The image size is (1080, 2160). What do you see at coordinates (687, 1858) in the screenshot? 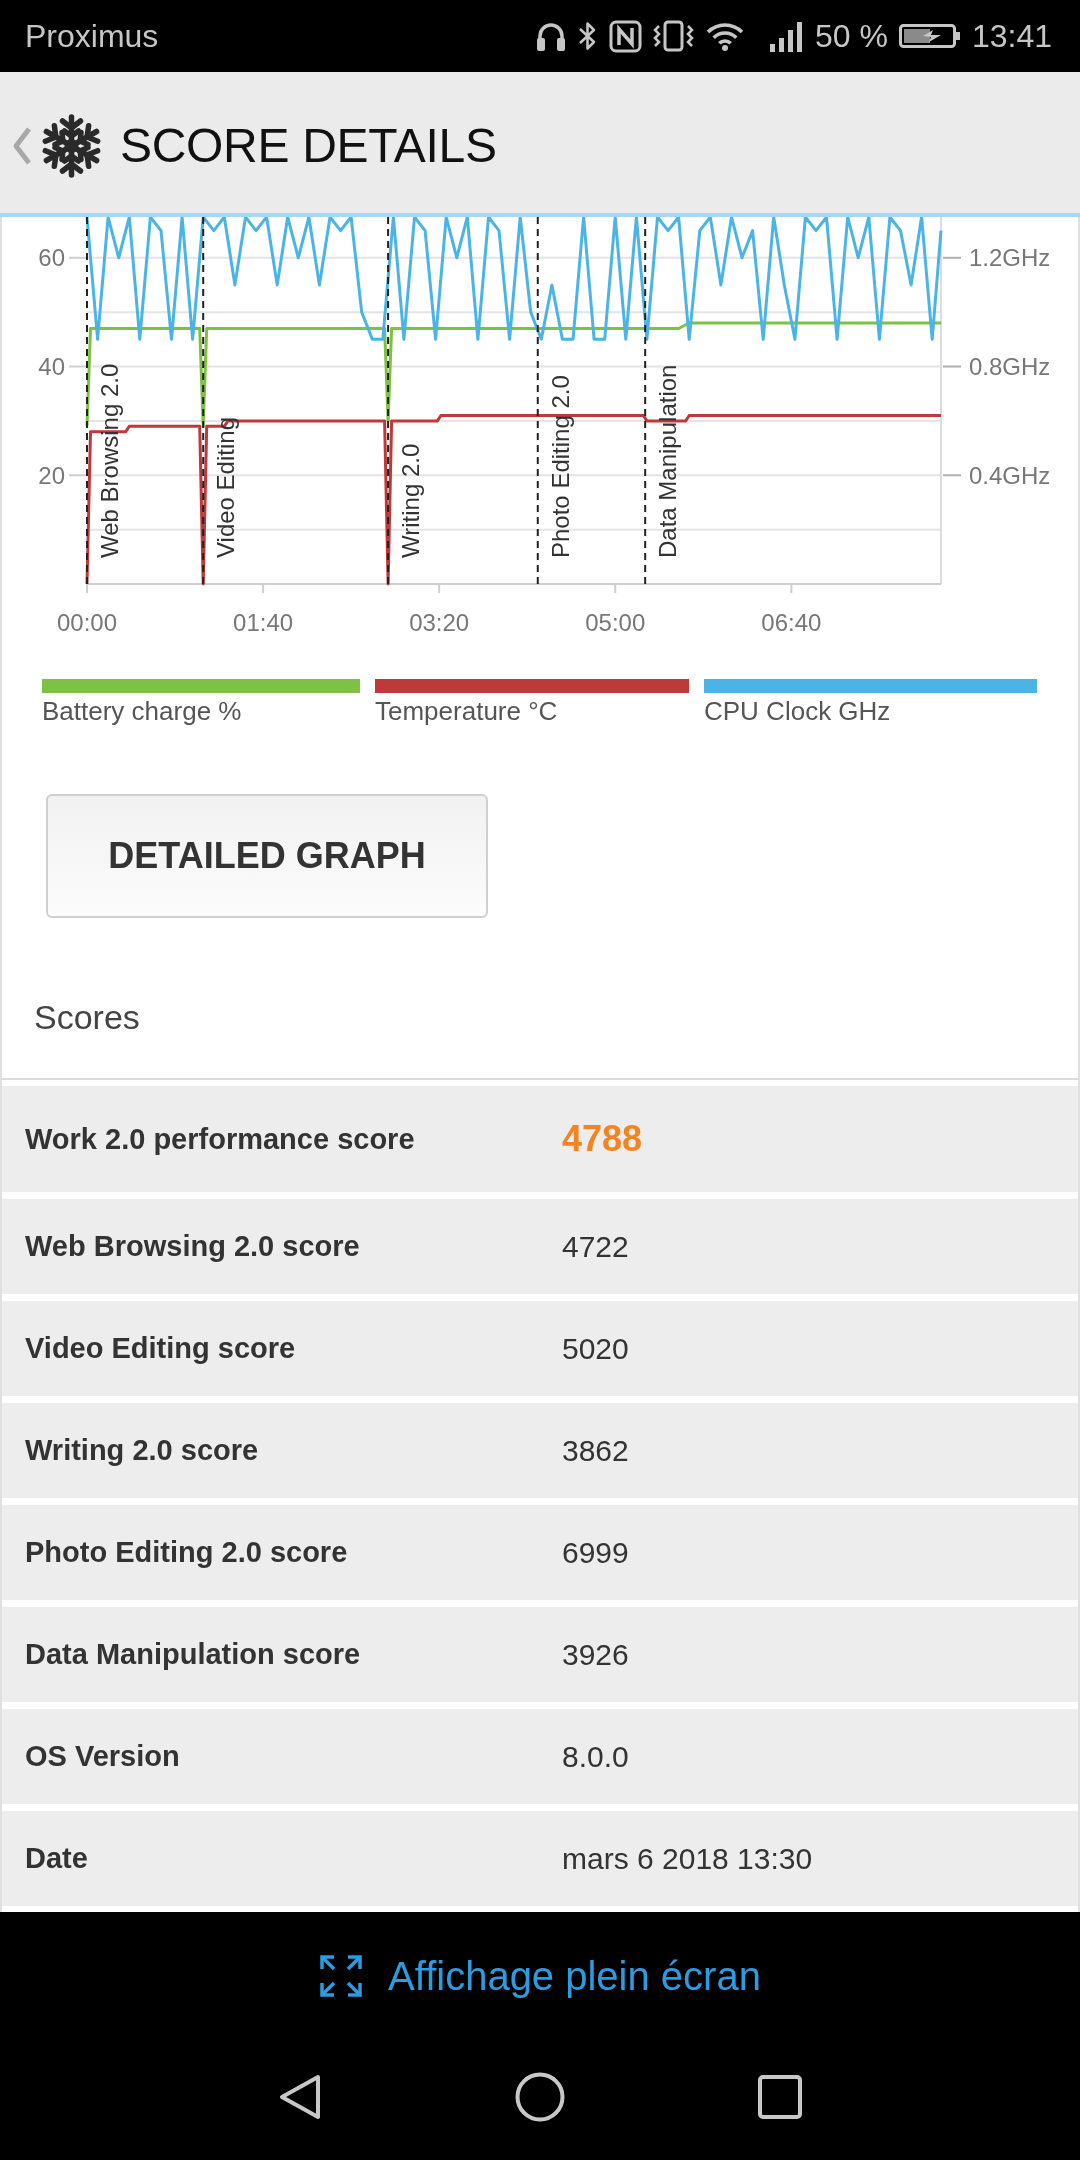
I see `score-value: mars 6 2018 13:30` at bounding box center [687, 1858].